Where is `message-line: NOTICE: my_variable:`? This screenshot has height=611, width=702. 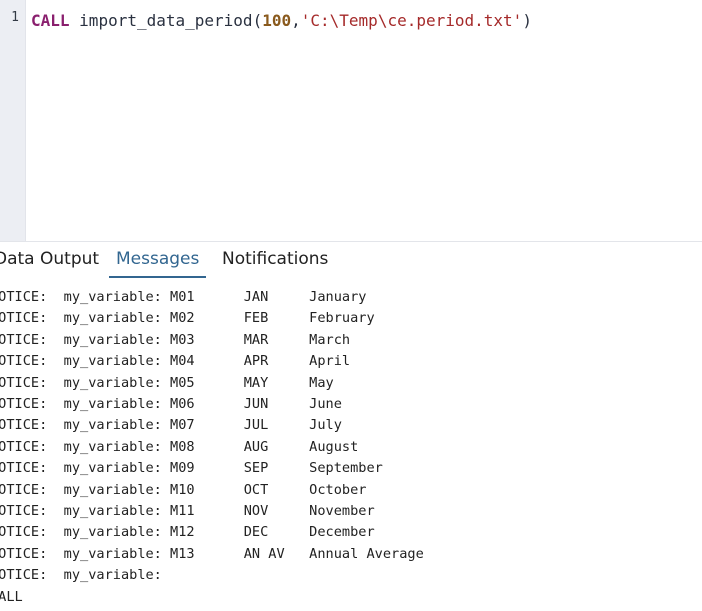 message-line: NOTICE: my_variable: is located at coordinates (81, 575).